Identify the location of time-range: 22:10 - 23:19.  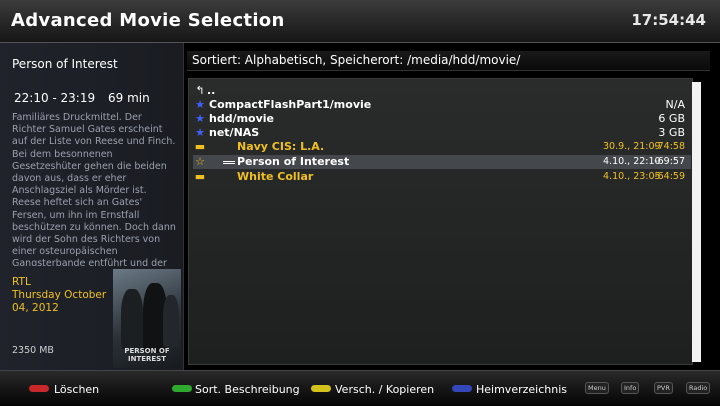
(55, 98).